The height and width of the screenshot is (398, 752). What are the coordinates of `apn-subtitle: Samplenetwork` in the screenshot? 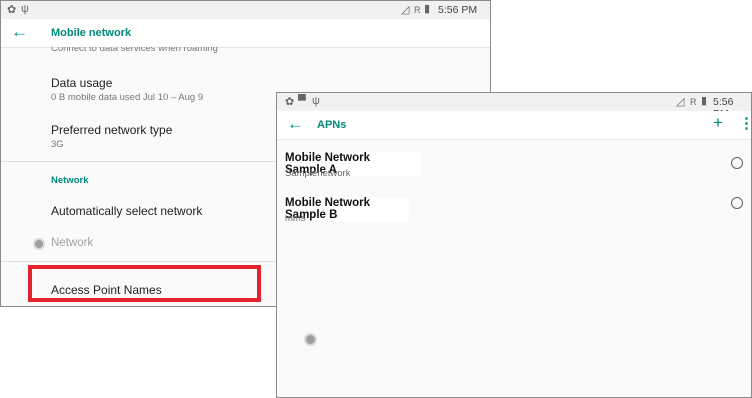 It's located at (318, 173).